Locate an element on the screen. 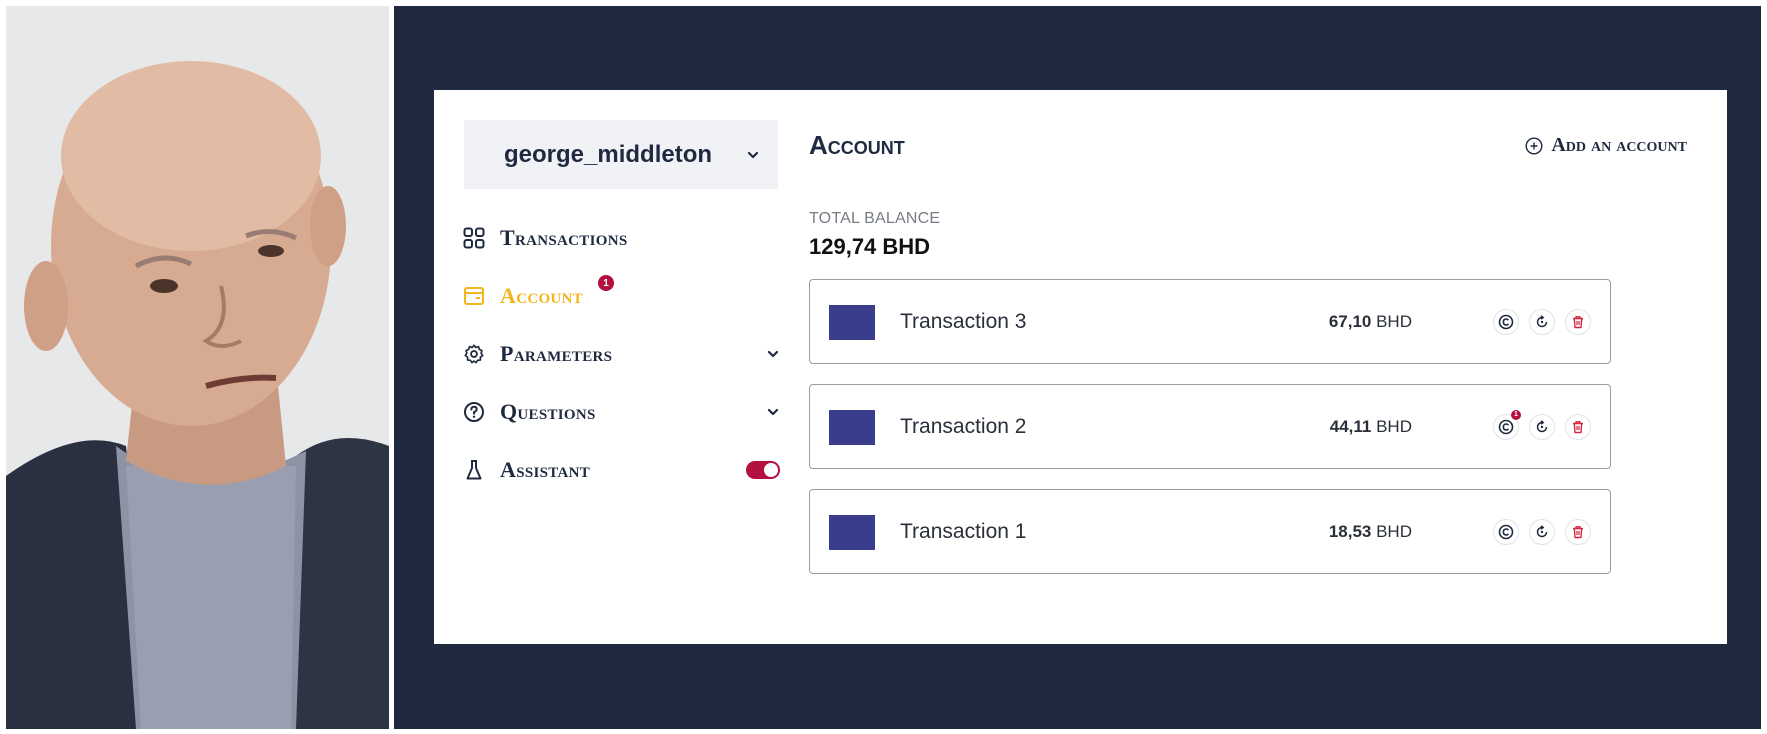 The height and width of the screenshot is (734, 1767). transaction-amount: 67,10 BHD is located at coordinates (1370, 322).